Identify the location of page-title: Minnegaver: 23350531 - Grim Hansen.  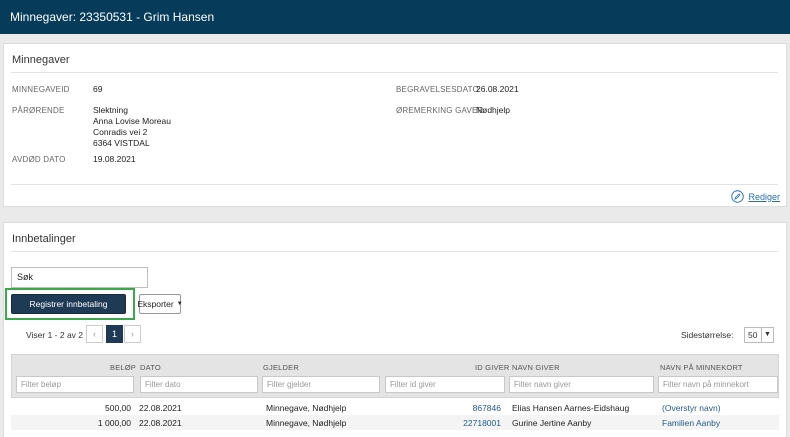
(112, 17).